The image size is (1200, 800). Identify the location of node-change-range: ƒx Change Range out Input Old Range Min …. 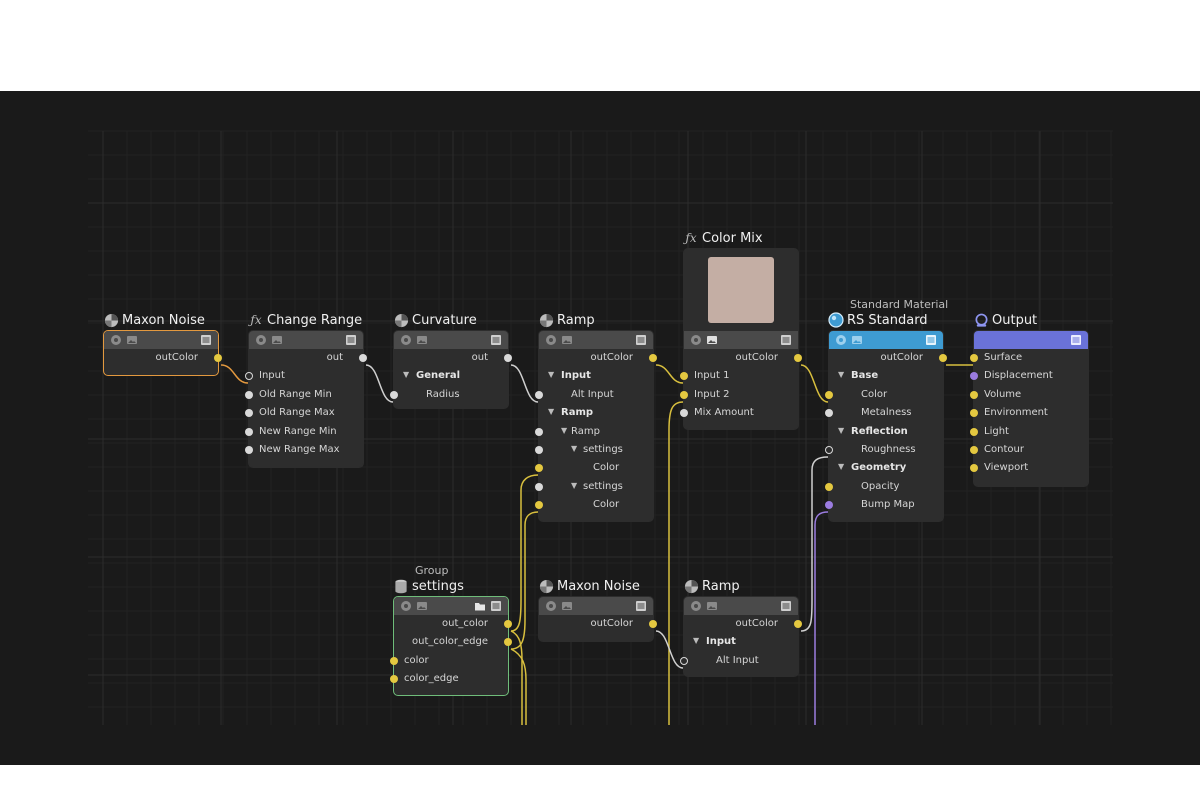
(306, 391).